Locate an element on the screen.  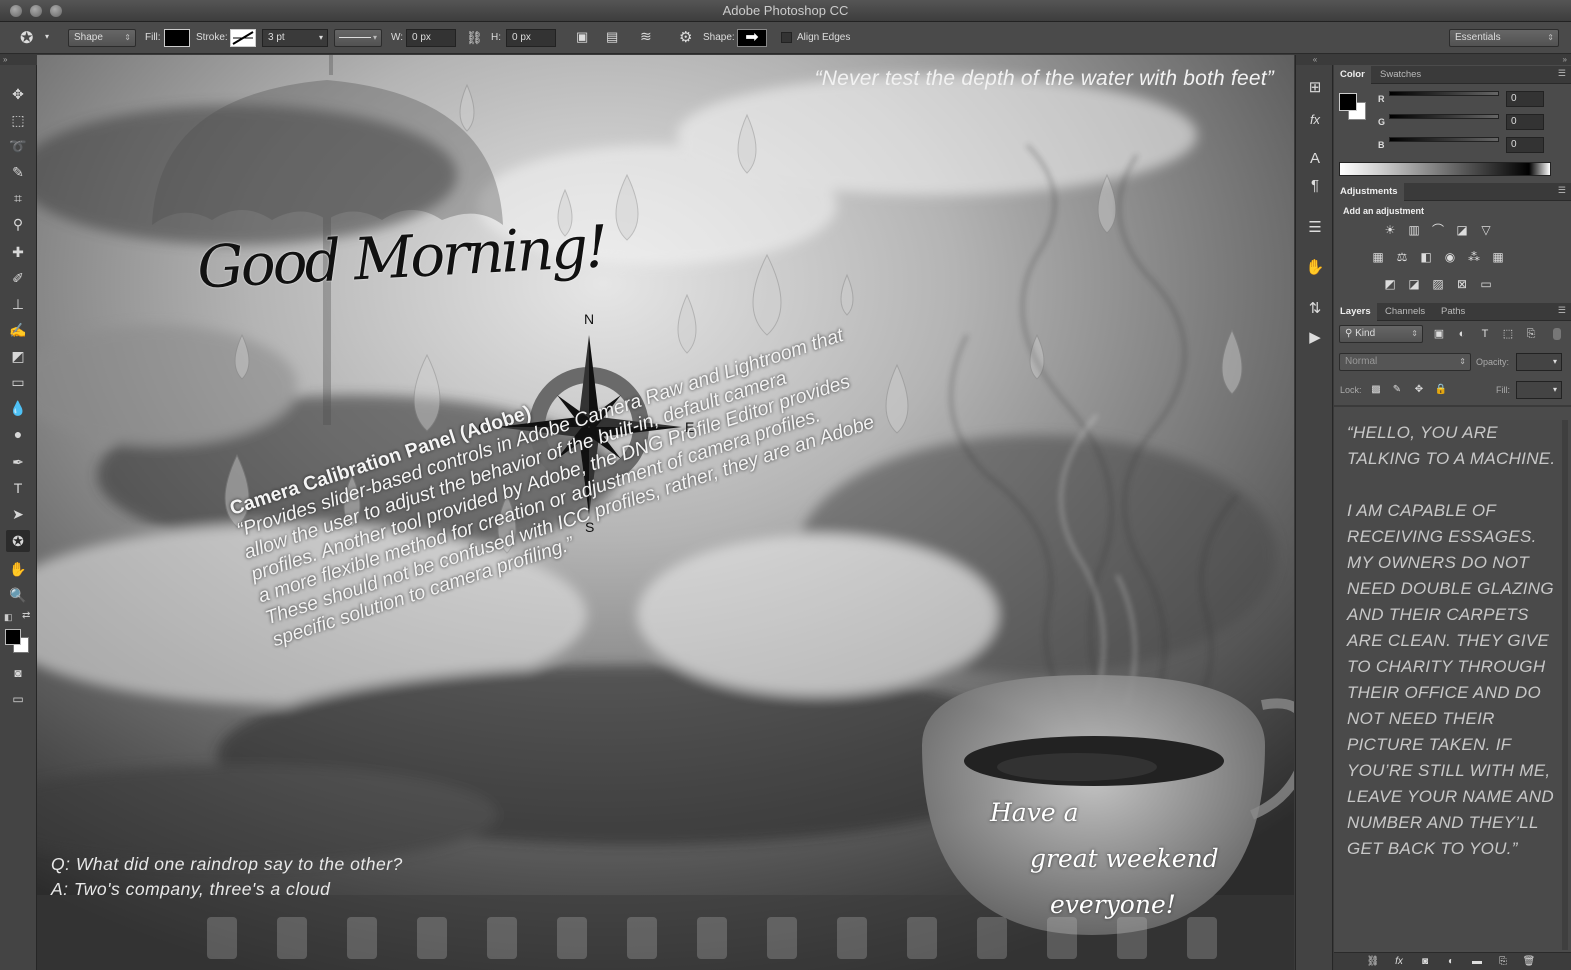
vibrance-icon: ▽ is located at coordinates (1486, 230).